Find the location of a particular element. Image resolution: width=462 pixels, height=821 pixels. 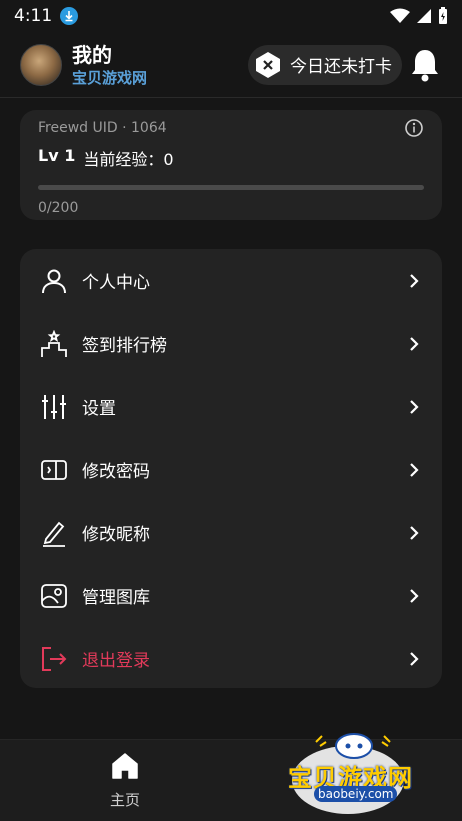

menu-item-change-password: 修改密码 is located at coordinates (231, 469).